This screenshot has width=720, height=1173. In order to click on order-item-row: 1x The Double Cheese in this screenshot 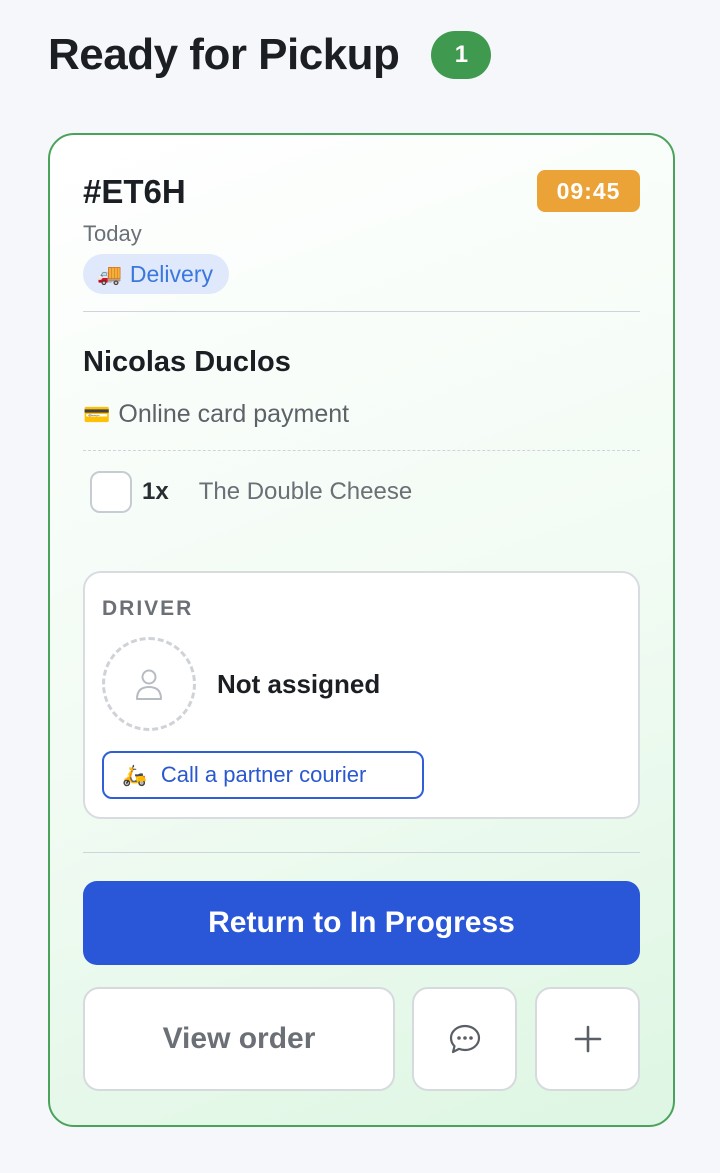, I will do `click(251, 492)`.